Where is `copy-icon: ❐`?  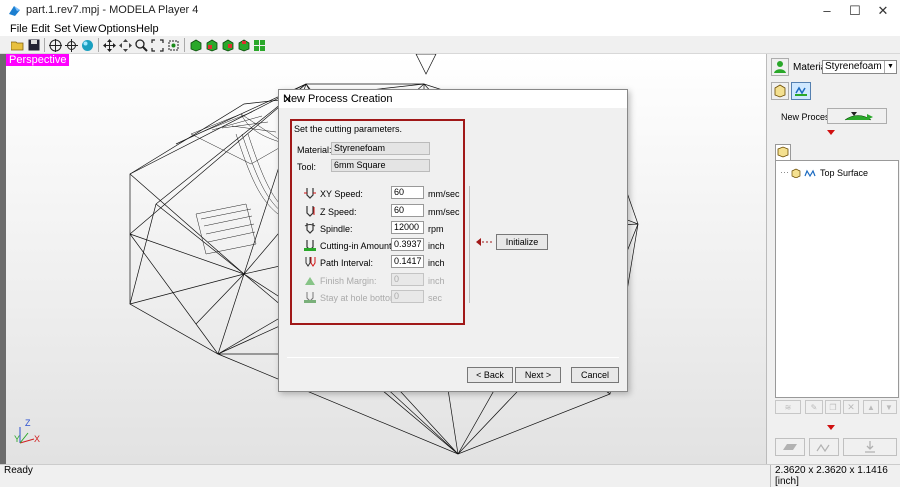
copy-icon: ❐ is located at coordinates (833, 407).